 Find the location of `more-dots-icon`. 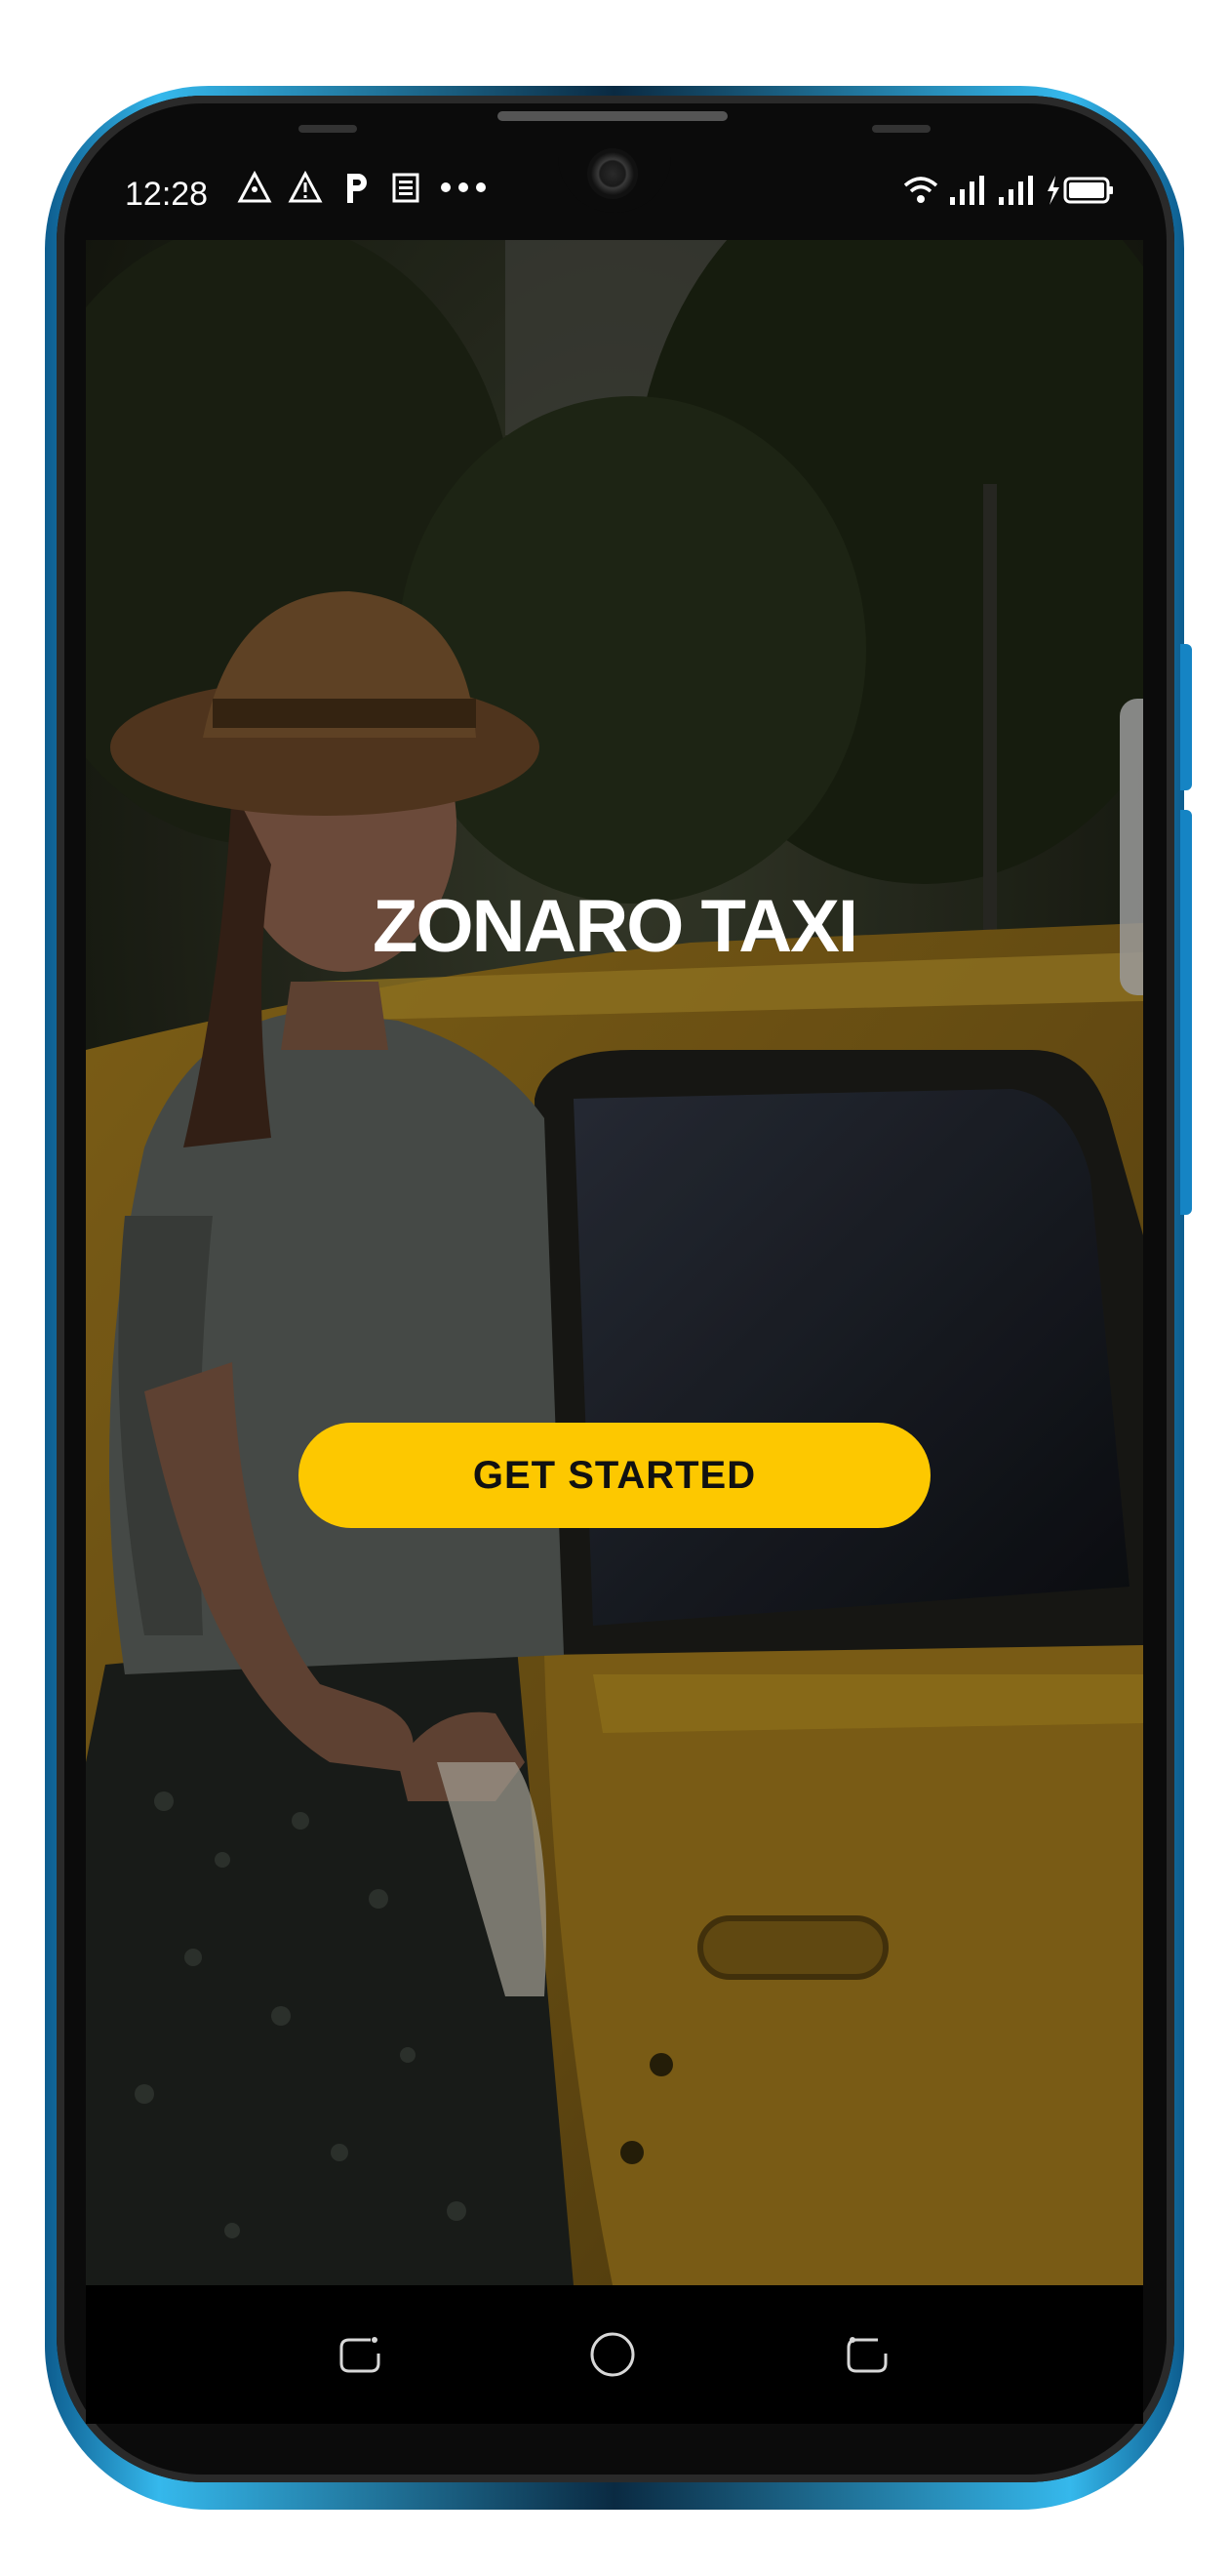

more-dots-icon is located at coordinates (461, 190).